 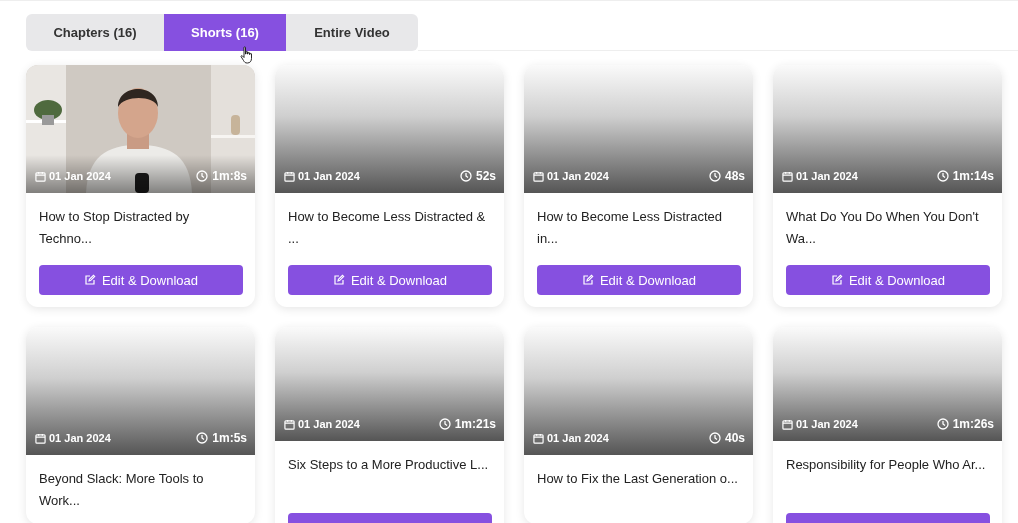 What do you see at coordinates (973, 424) in the screenshot?
I see `duration-label: 1m:26s` at bounding box center [973, 424].